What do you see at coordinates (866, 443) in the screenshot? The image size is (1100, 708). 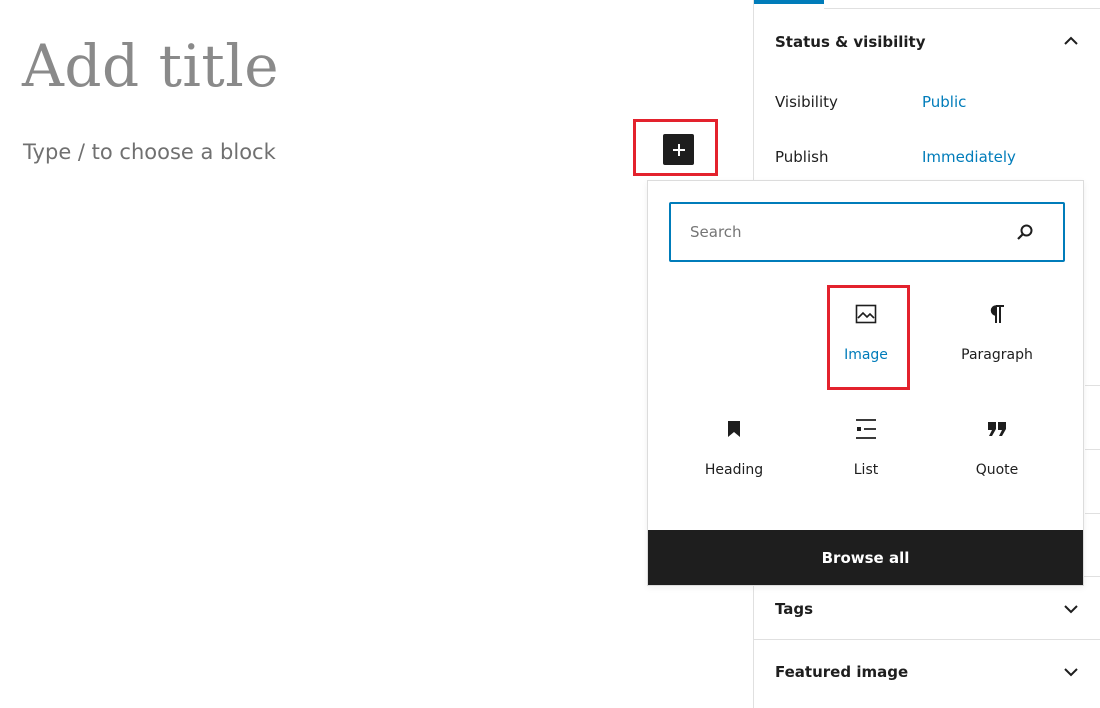 I see `block-item-list: List` at bounding box center [866, 443].